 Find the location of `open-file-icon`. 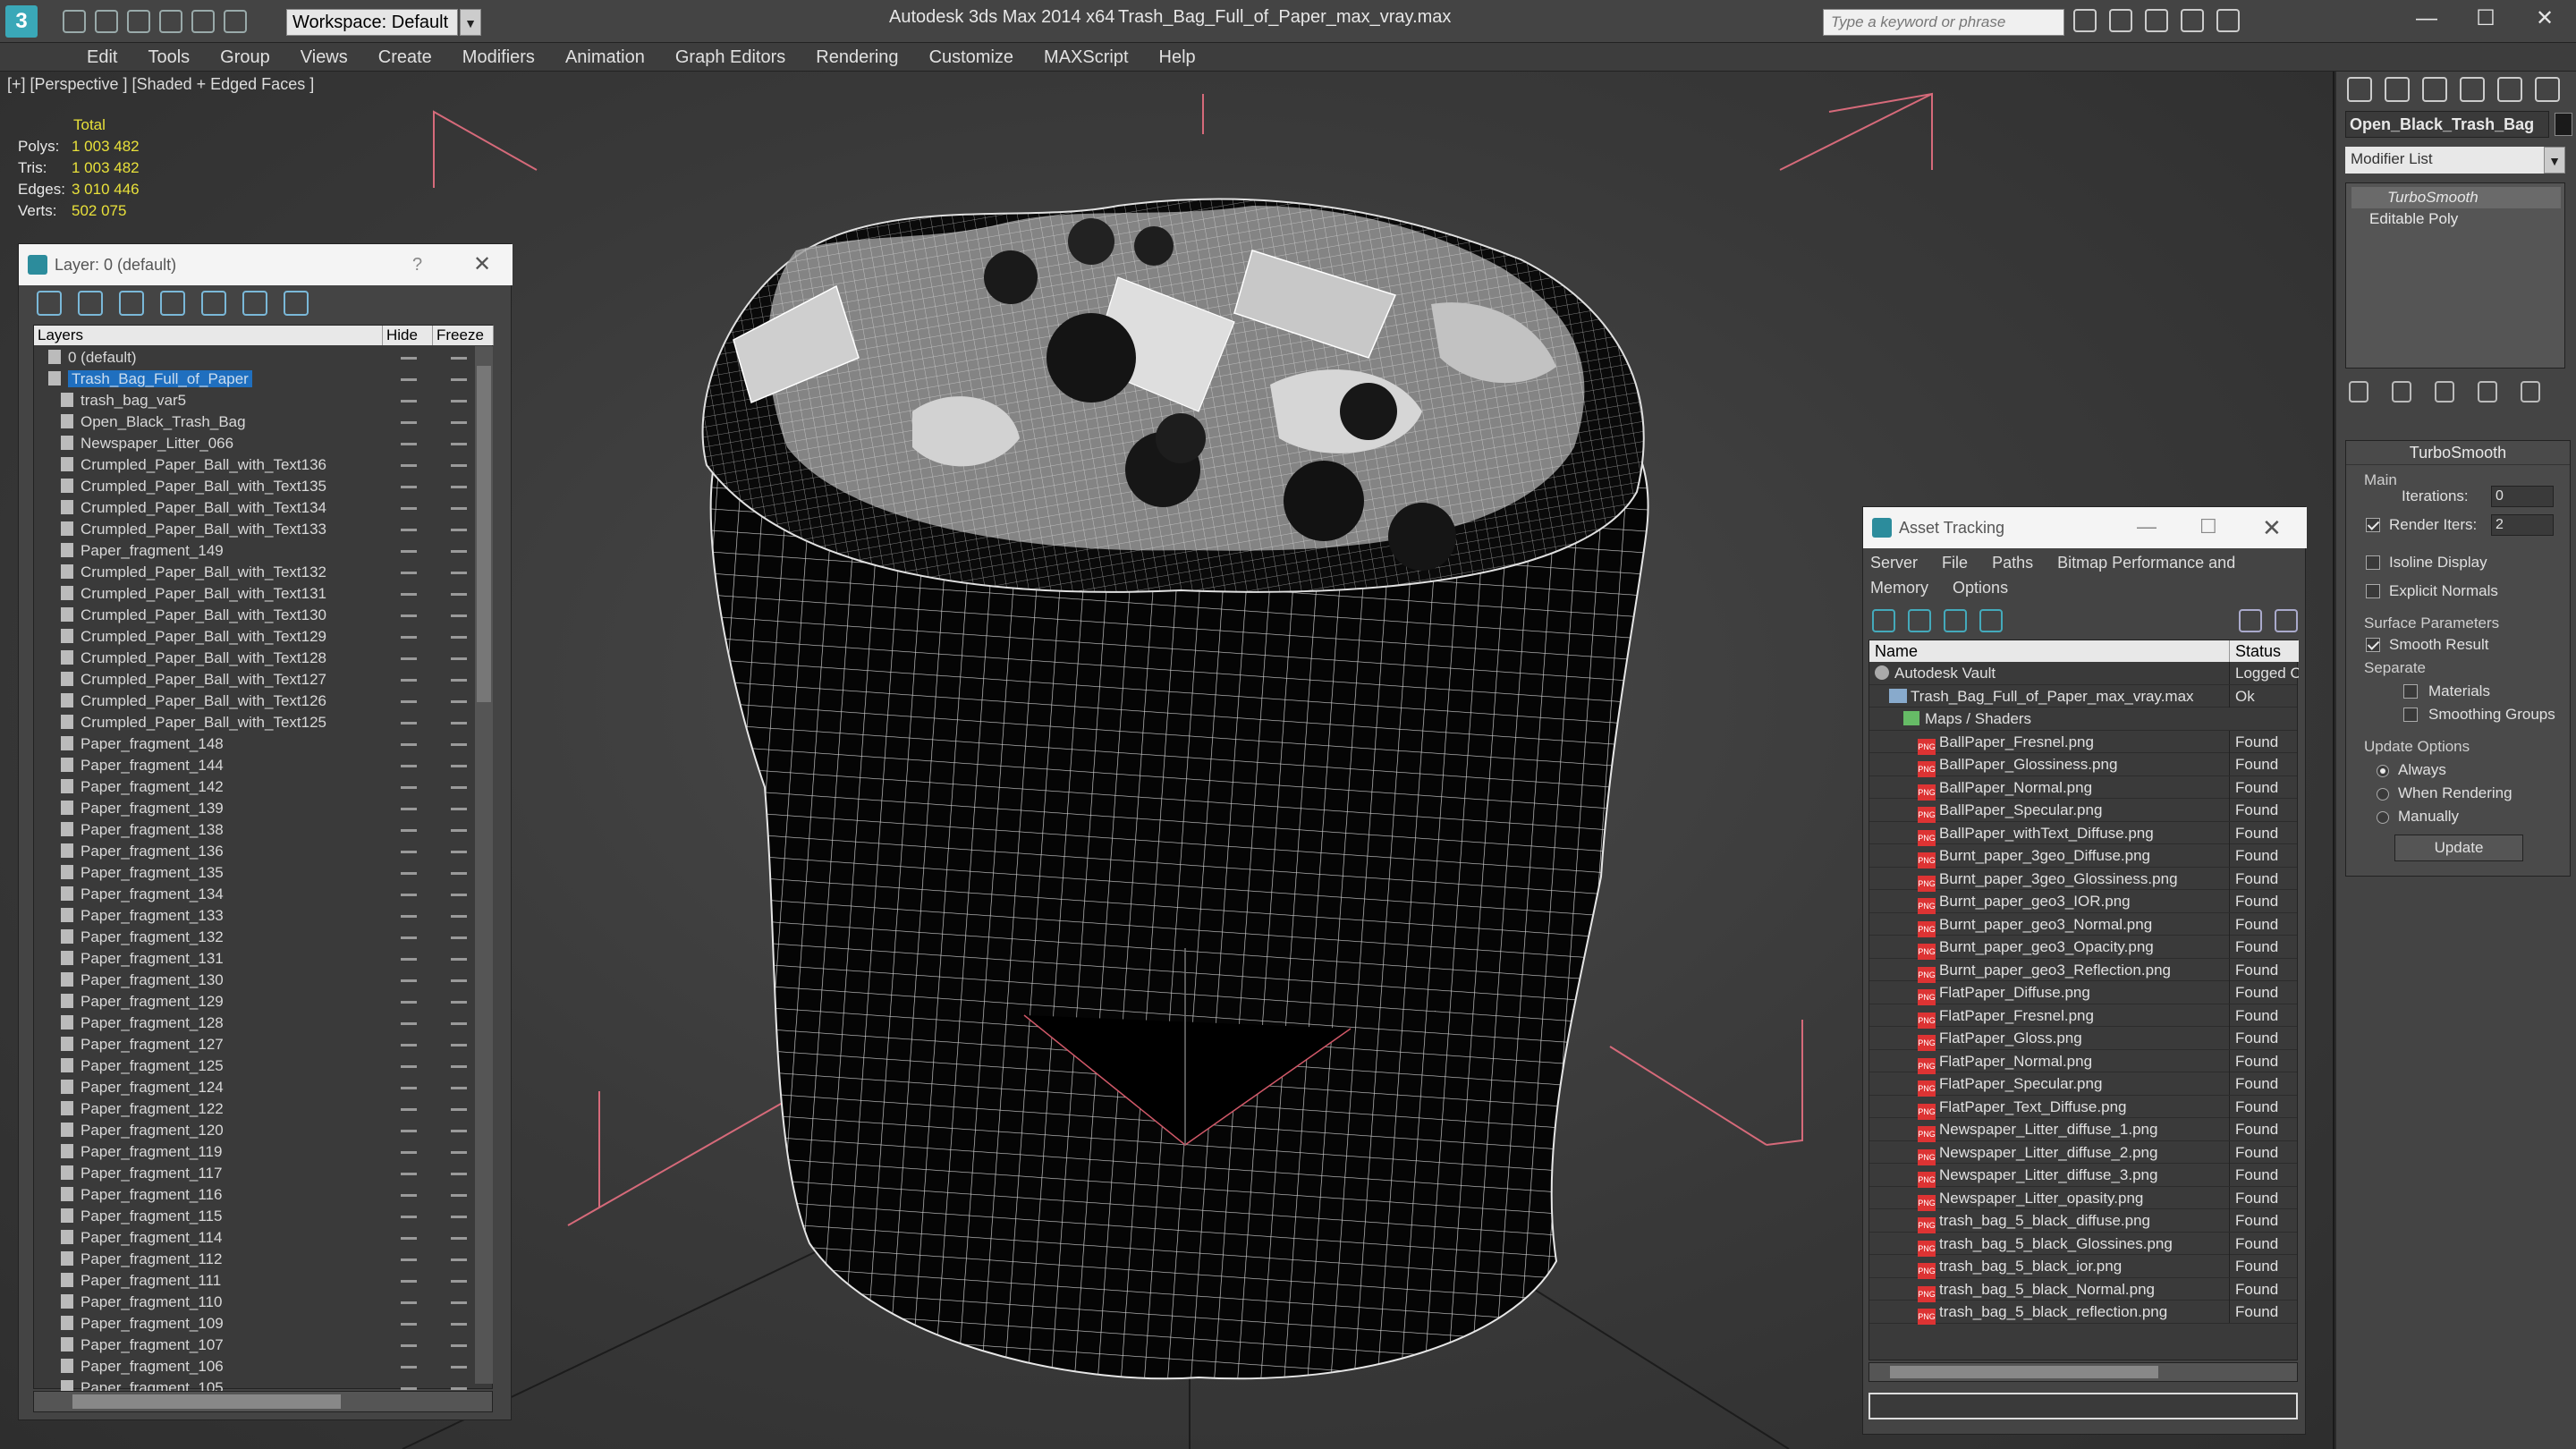

open-file-icon is located at coordinates (106, 21).